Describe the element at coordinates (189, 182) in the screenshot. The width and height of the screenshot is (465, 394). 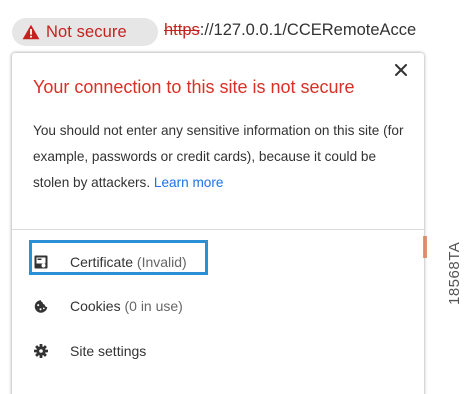
I see `learn-more-link: Learn more` at that location.